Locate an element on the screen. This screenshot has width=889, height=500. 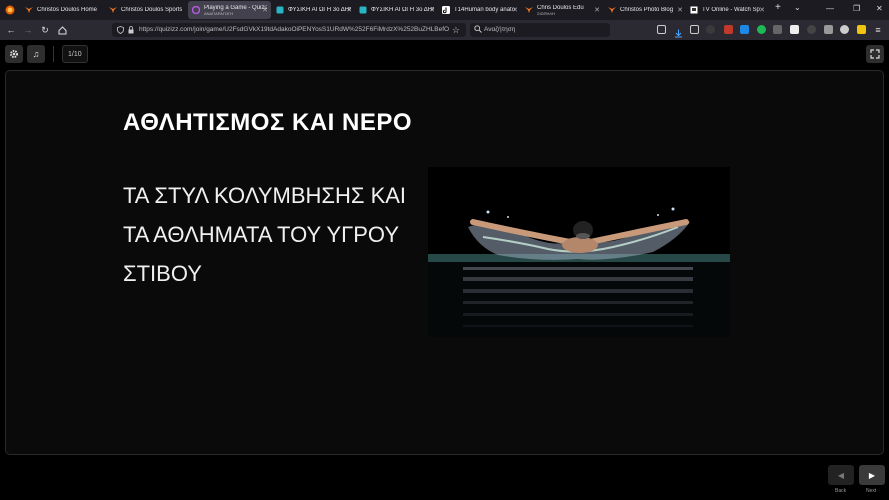
extension-gray-icon is located at coordinates (777, 29).